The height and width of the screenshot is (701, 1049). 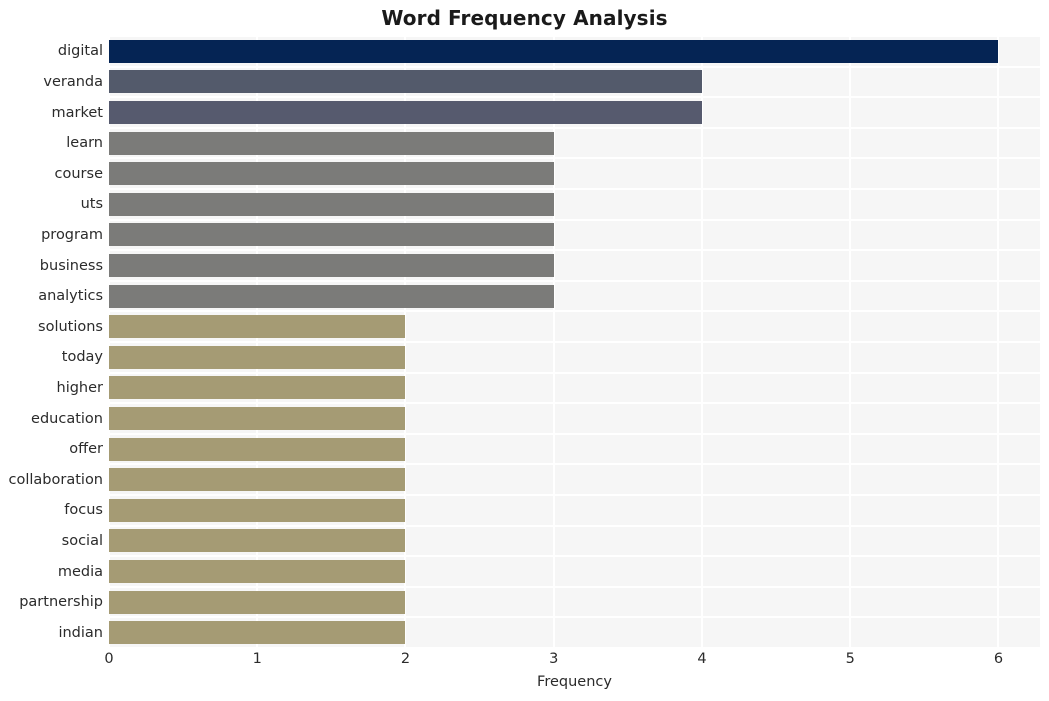 What do you see at coordinates (572, 662) in the screenshot?
I see `x-axis-tick-labels: 0 1 2 3 4 5 6` at bounding box center [572, 662].